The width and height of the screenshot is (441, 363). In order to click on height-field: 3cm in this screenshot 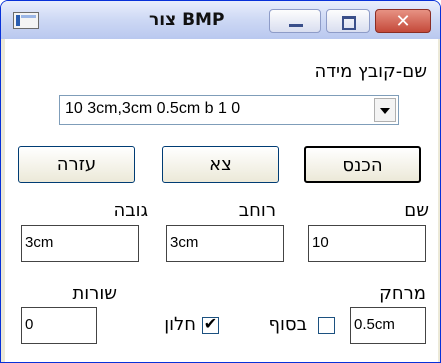, I will do `click(80, 243)`.